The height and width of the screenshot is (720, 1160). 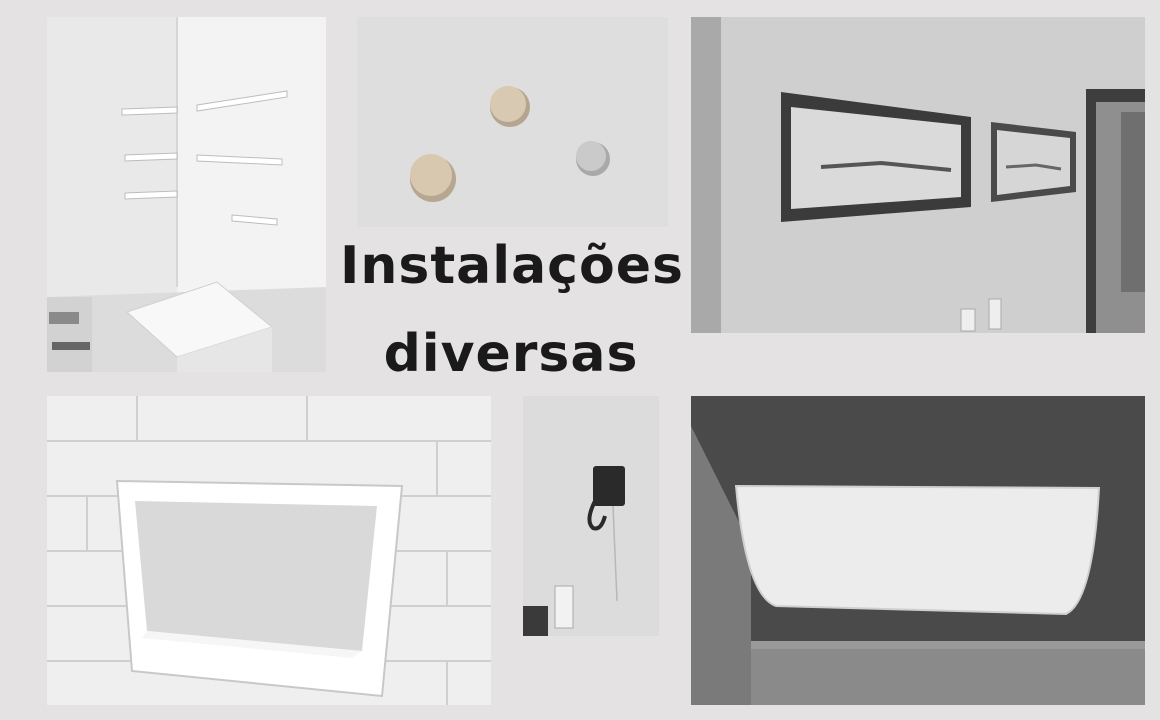 I want to click on wall-knobs-photo, so click(x=512, y=122).